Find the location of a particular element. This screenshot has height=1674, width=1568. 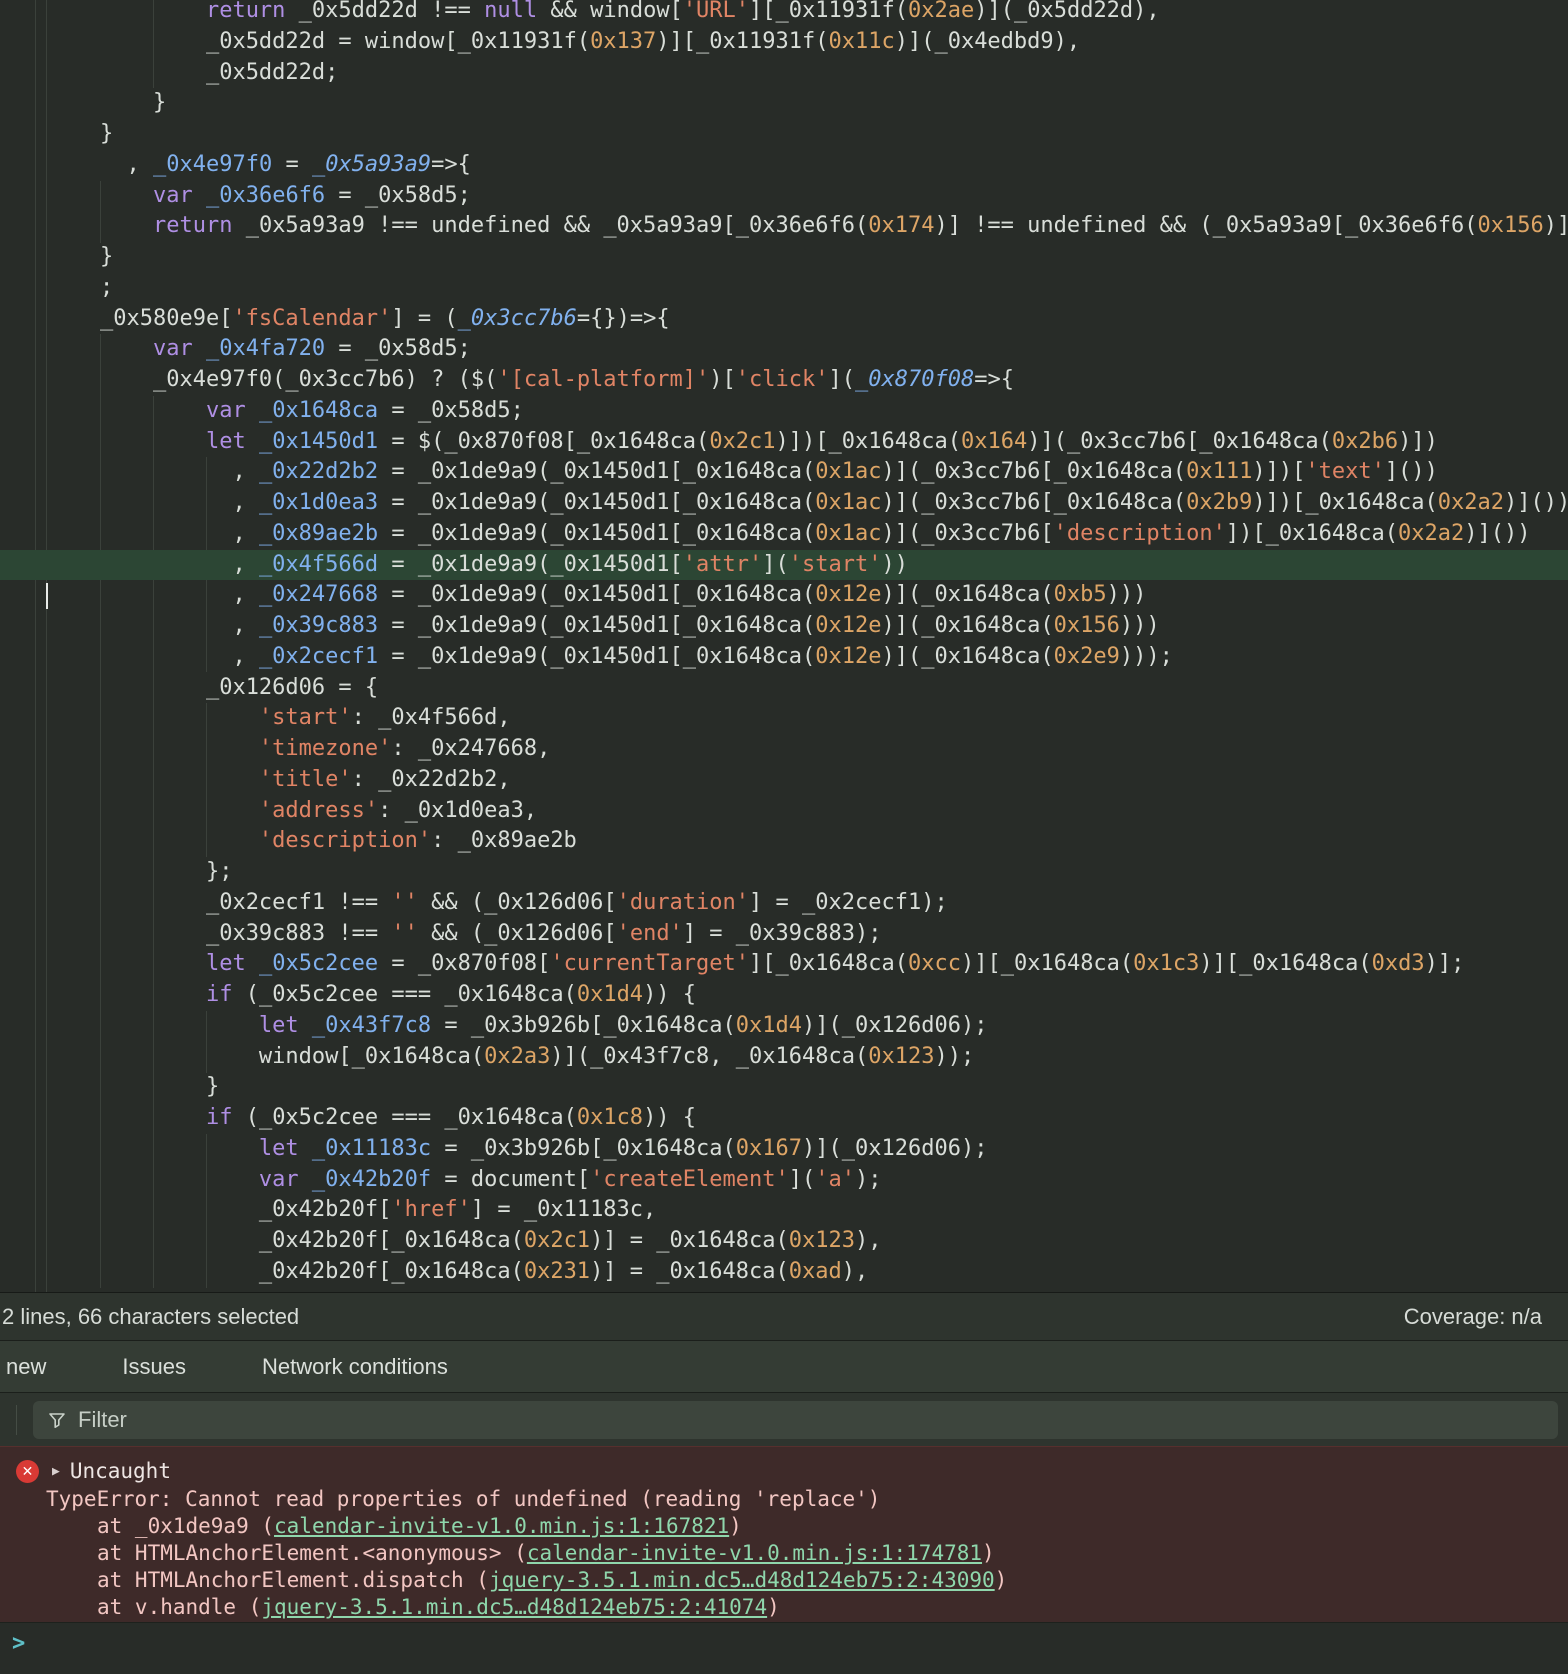

selection-status: 2 lines, 66 characters selected is located at coordinates (151, 1316).